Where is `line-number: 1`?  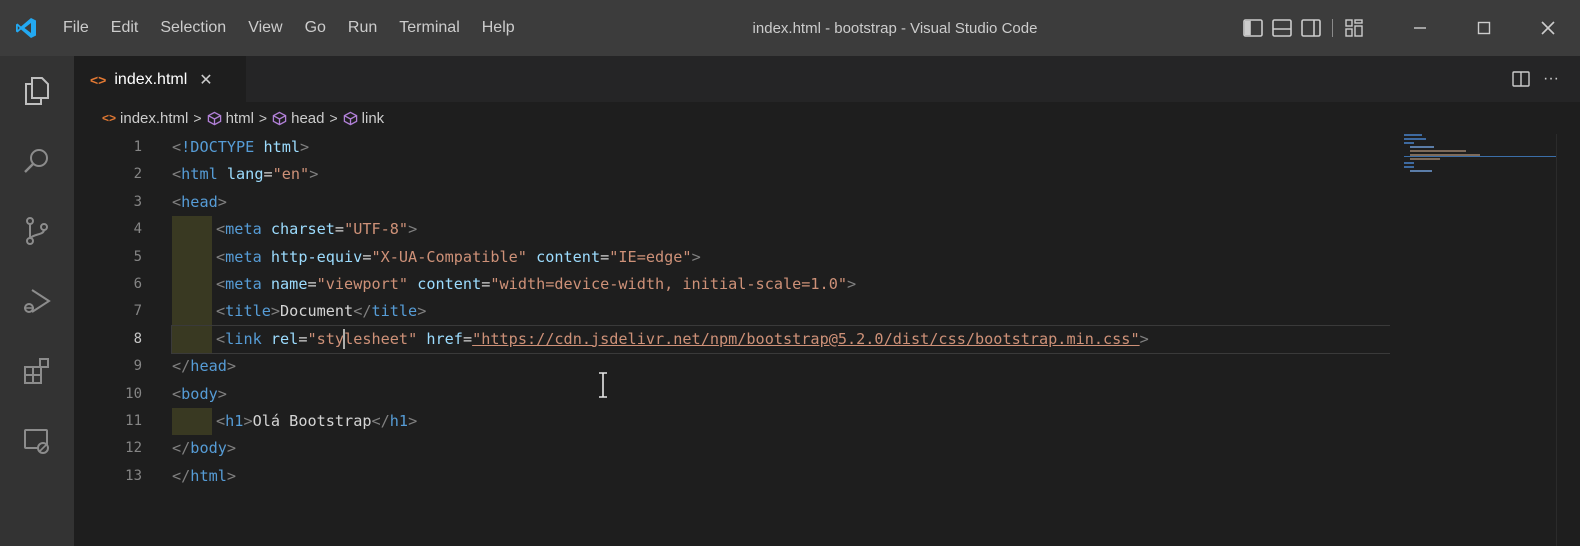 line-number: 1 is located at coordinates (137, 147).